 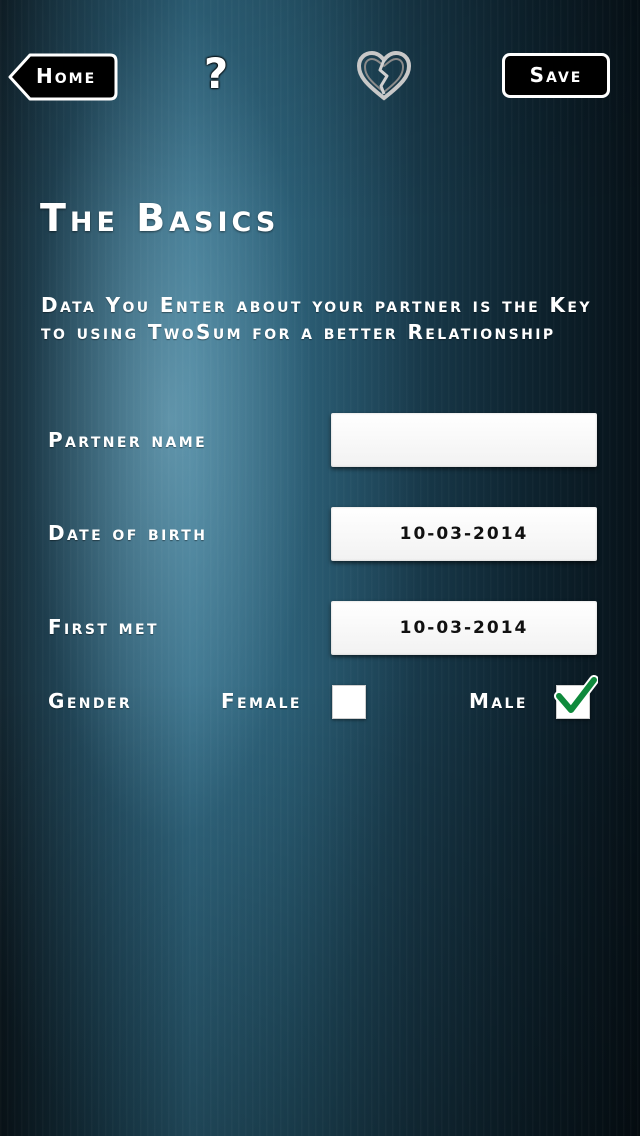 What do you see at coordinates (261, 701) in the screenshot?
I see `female-option-label: Female` at bounding box center [261, 701].